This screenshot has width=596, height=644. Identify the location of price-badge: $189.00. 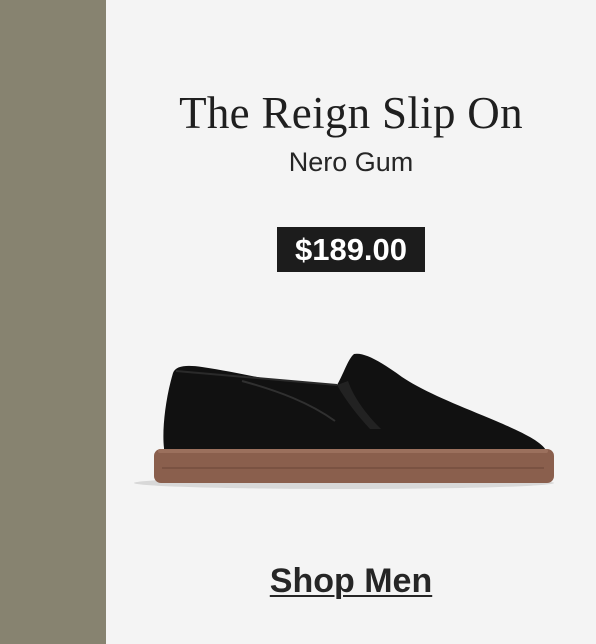
(351, 249).